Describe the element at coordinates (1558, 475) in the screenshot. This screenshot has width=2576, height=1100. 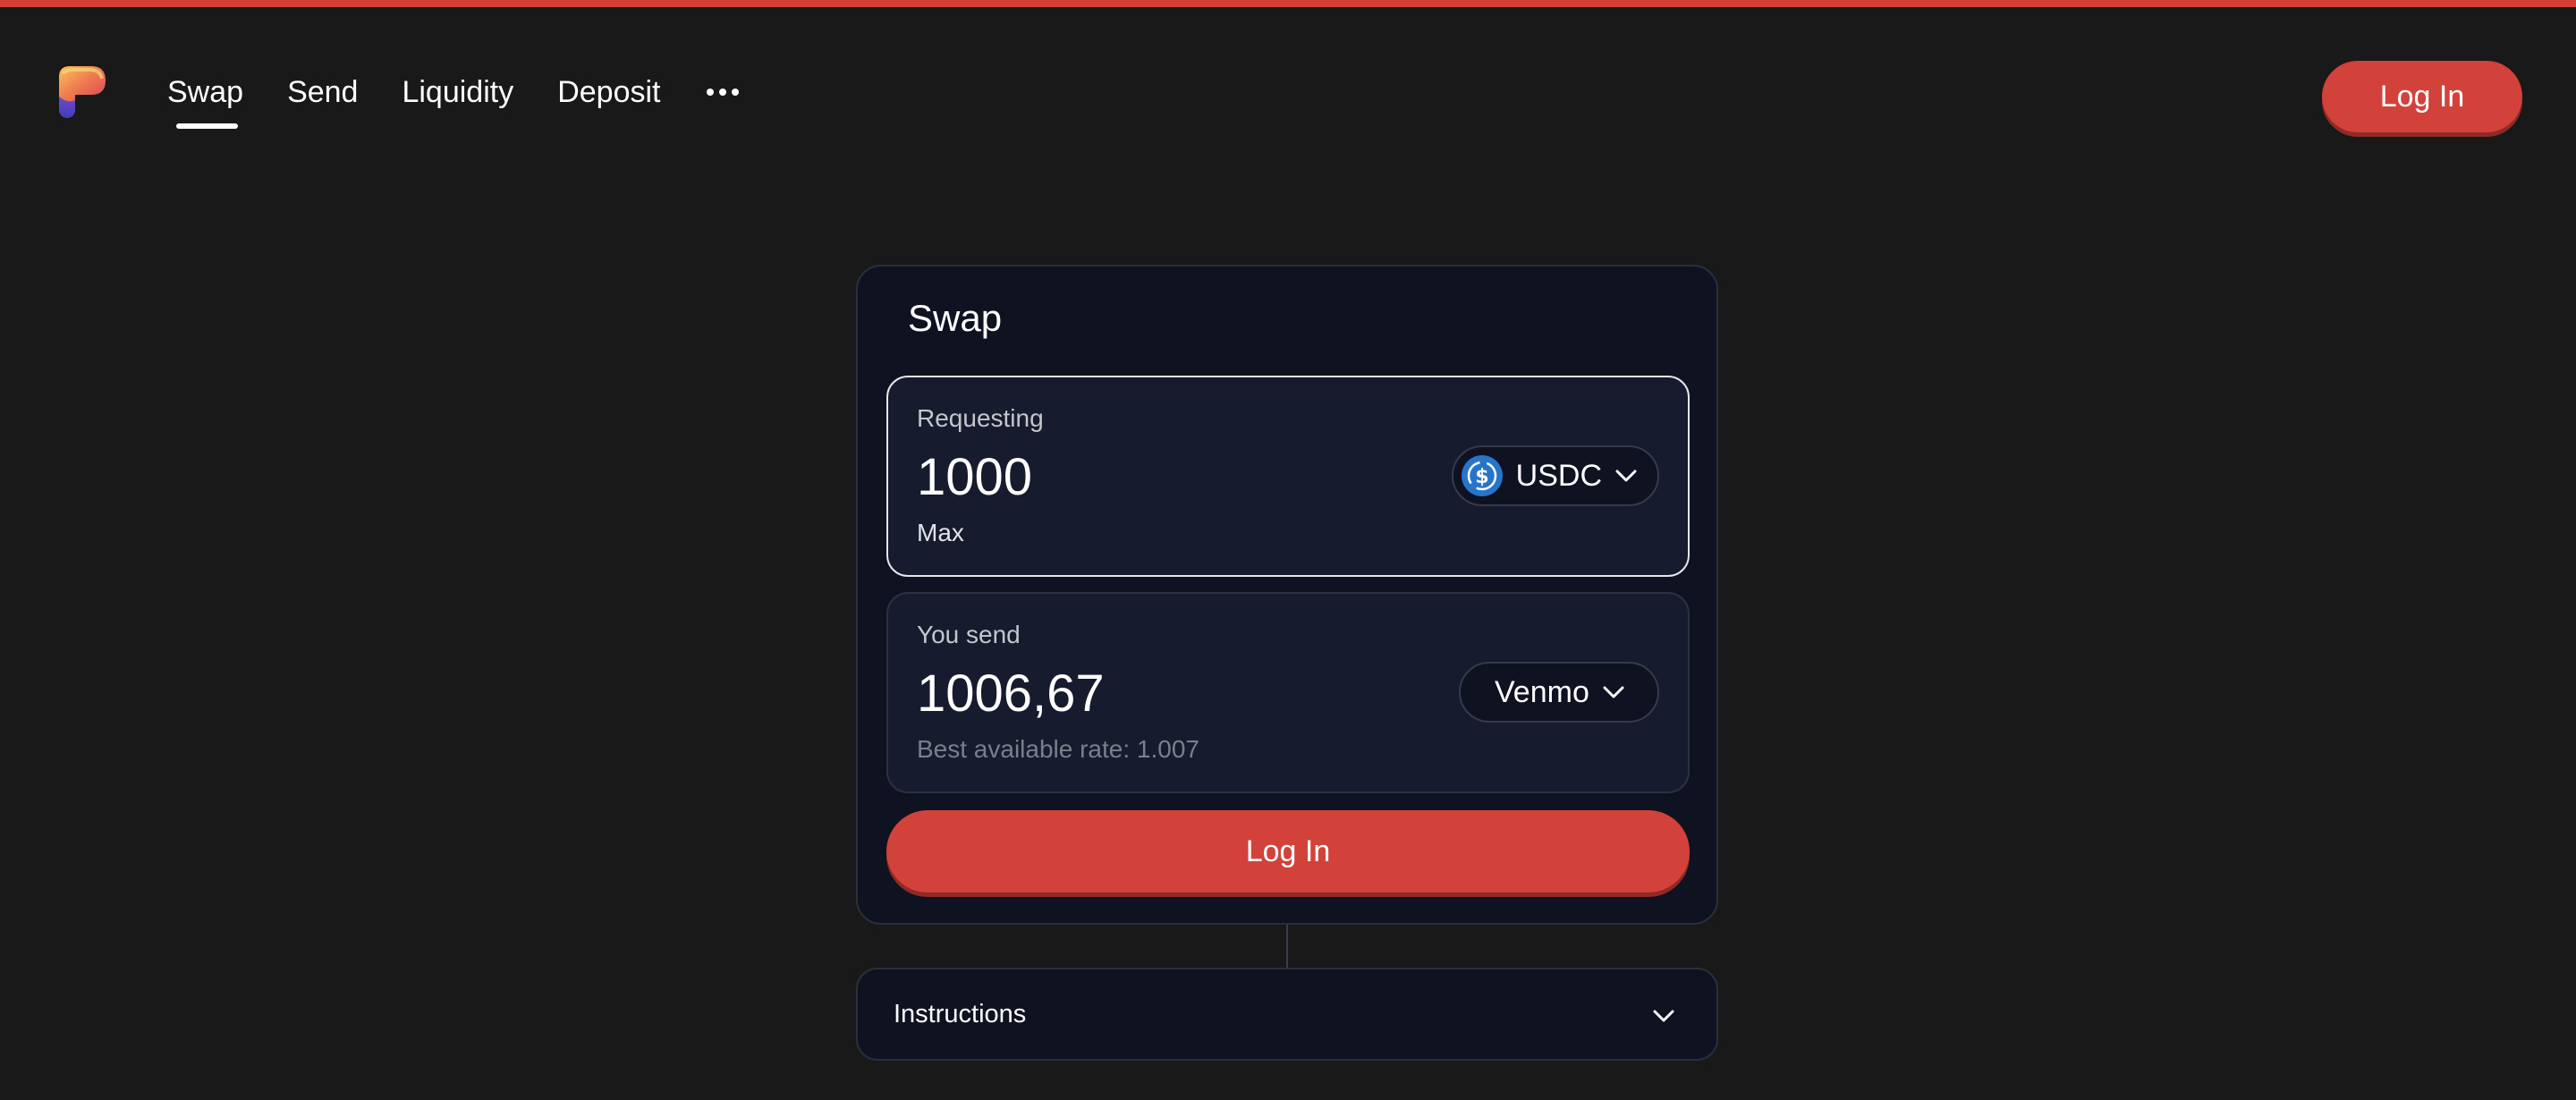
I see `token-label: USDC` at that location.